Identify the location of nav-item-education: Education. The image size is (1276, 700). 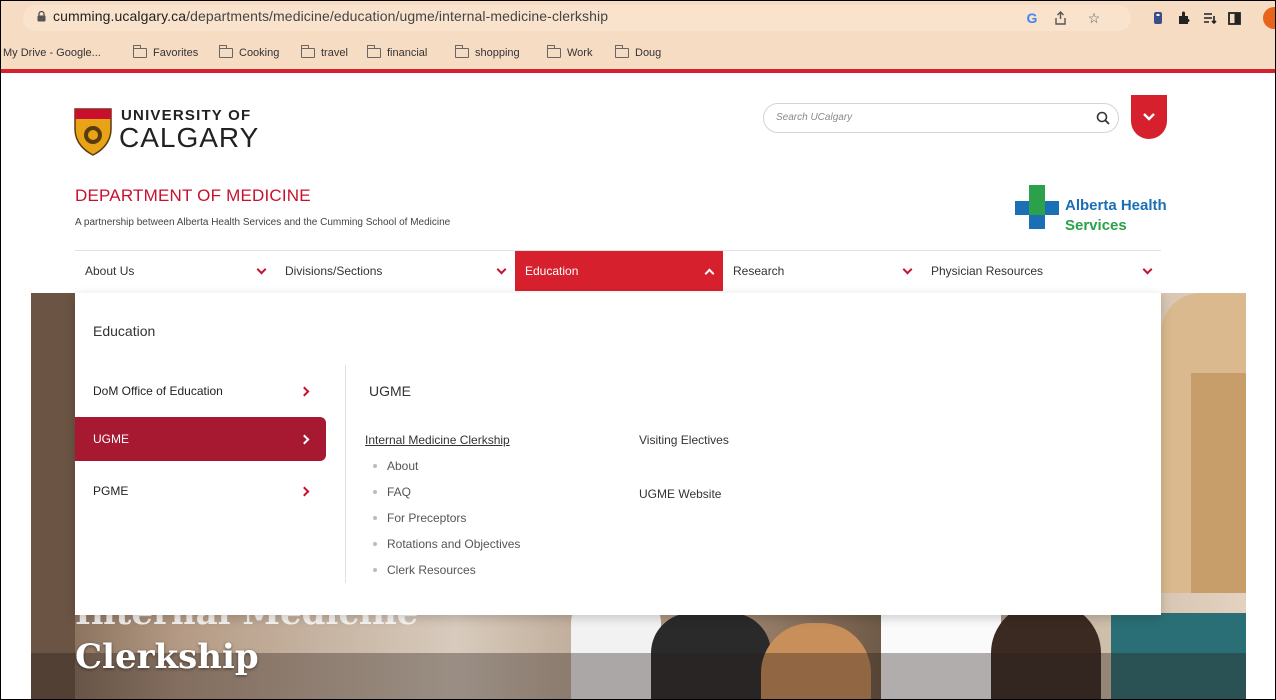
(619, 271).